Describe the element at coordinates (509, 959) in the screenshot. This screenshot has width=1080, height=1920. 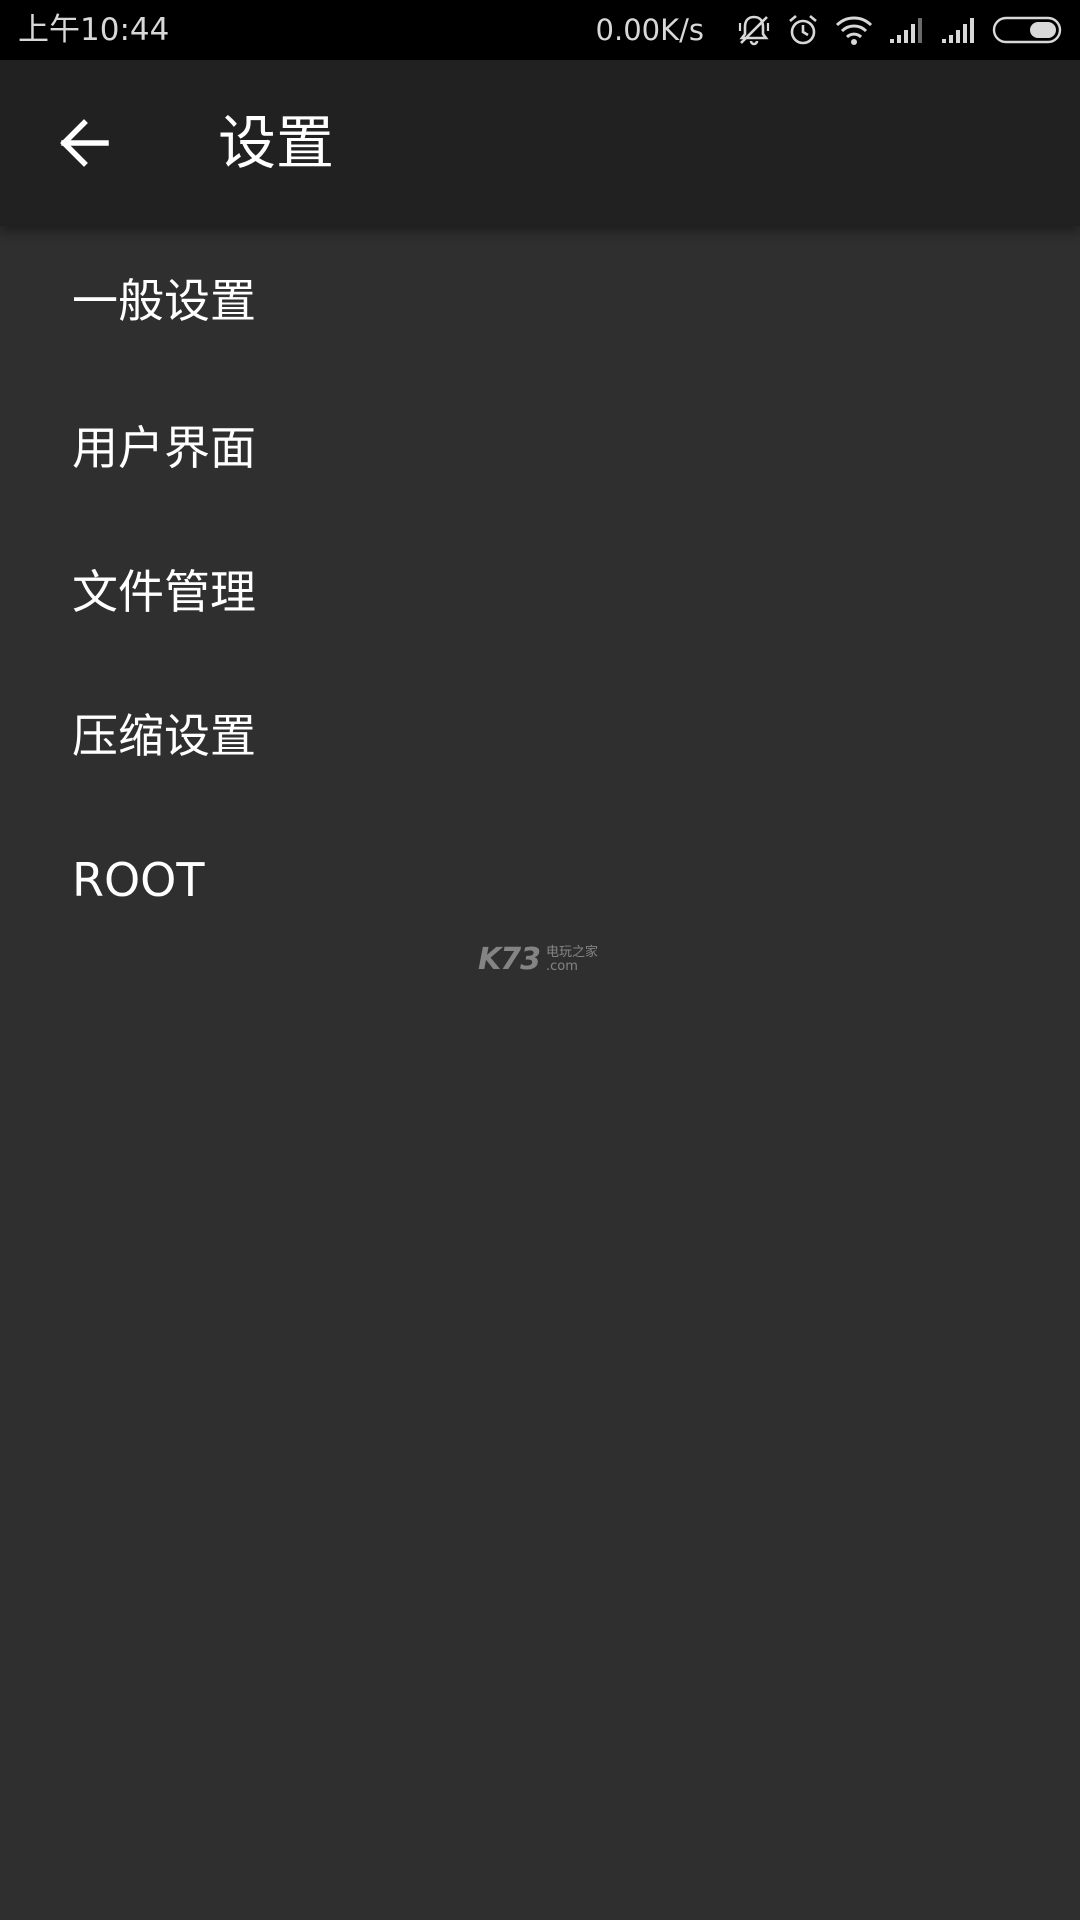
I see `watermark-logo: K73` at that location.